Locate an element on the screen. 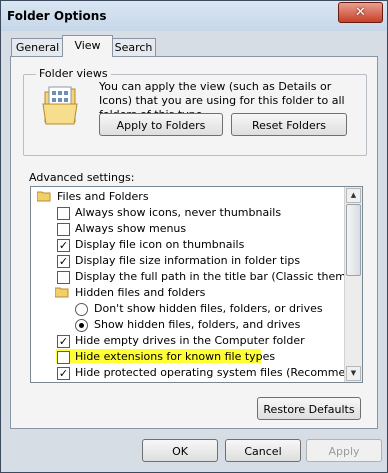 Image resolution: width=388 pixels, height=473 pixels. scroll-up-button: ▲ is located at coordinates (353, 195).